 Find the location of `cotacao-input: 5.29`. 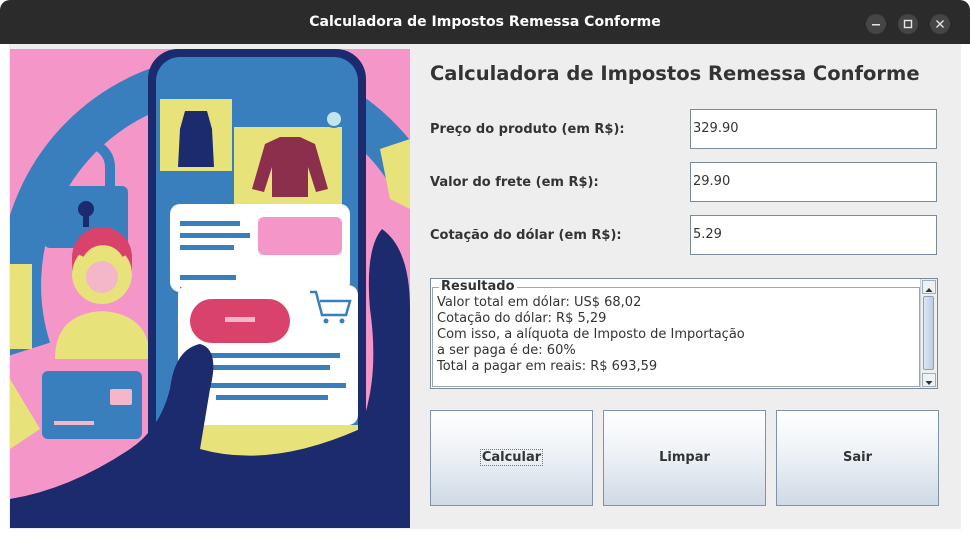

cotacao-input: 5.29 is located at coordinates (813, 235).